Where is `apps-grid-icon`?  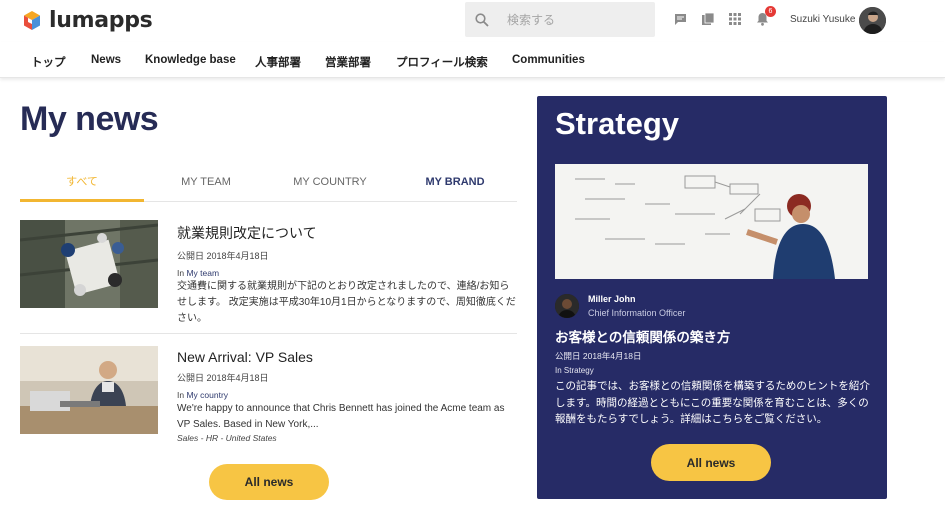 apps-grid-icon is located at coordinates (735, 19).